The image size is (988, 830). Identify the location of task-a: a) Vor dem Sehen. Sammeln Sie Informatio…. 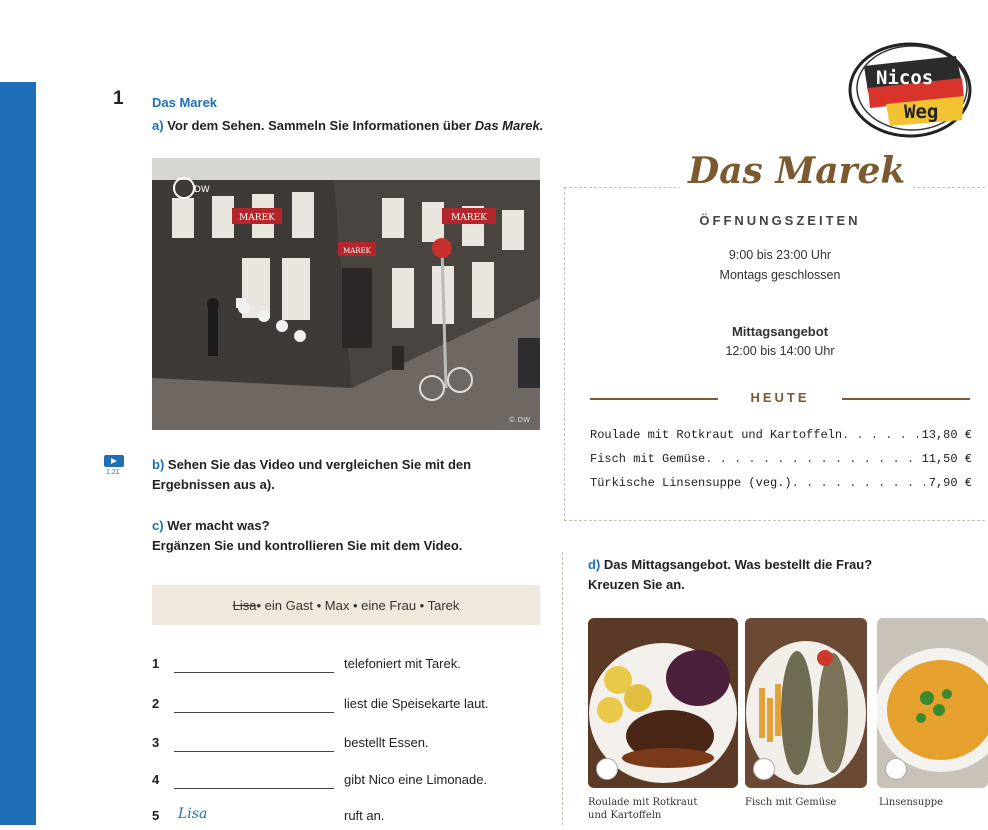
(347, 126).